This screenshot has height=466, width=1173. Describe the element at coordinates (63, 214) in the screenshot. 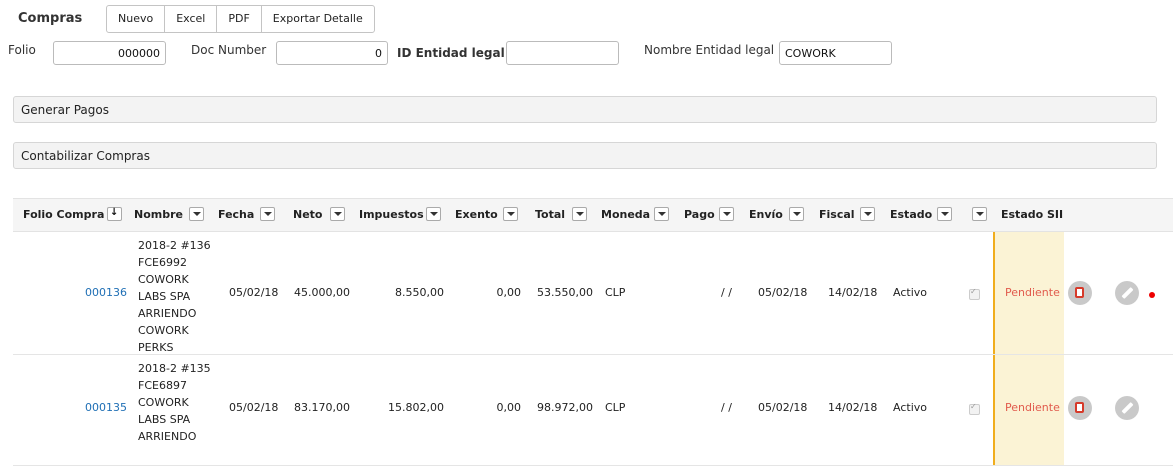

I see `col-folio-header: Folio Compra` at that location.